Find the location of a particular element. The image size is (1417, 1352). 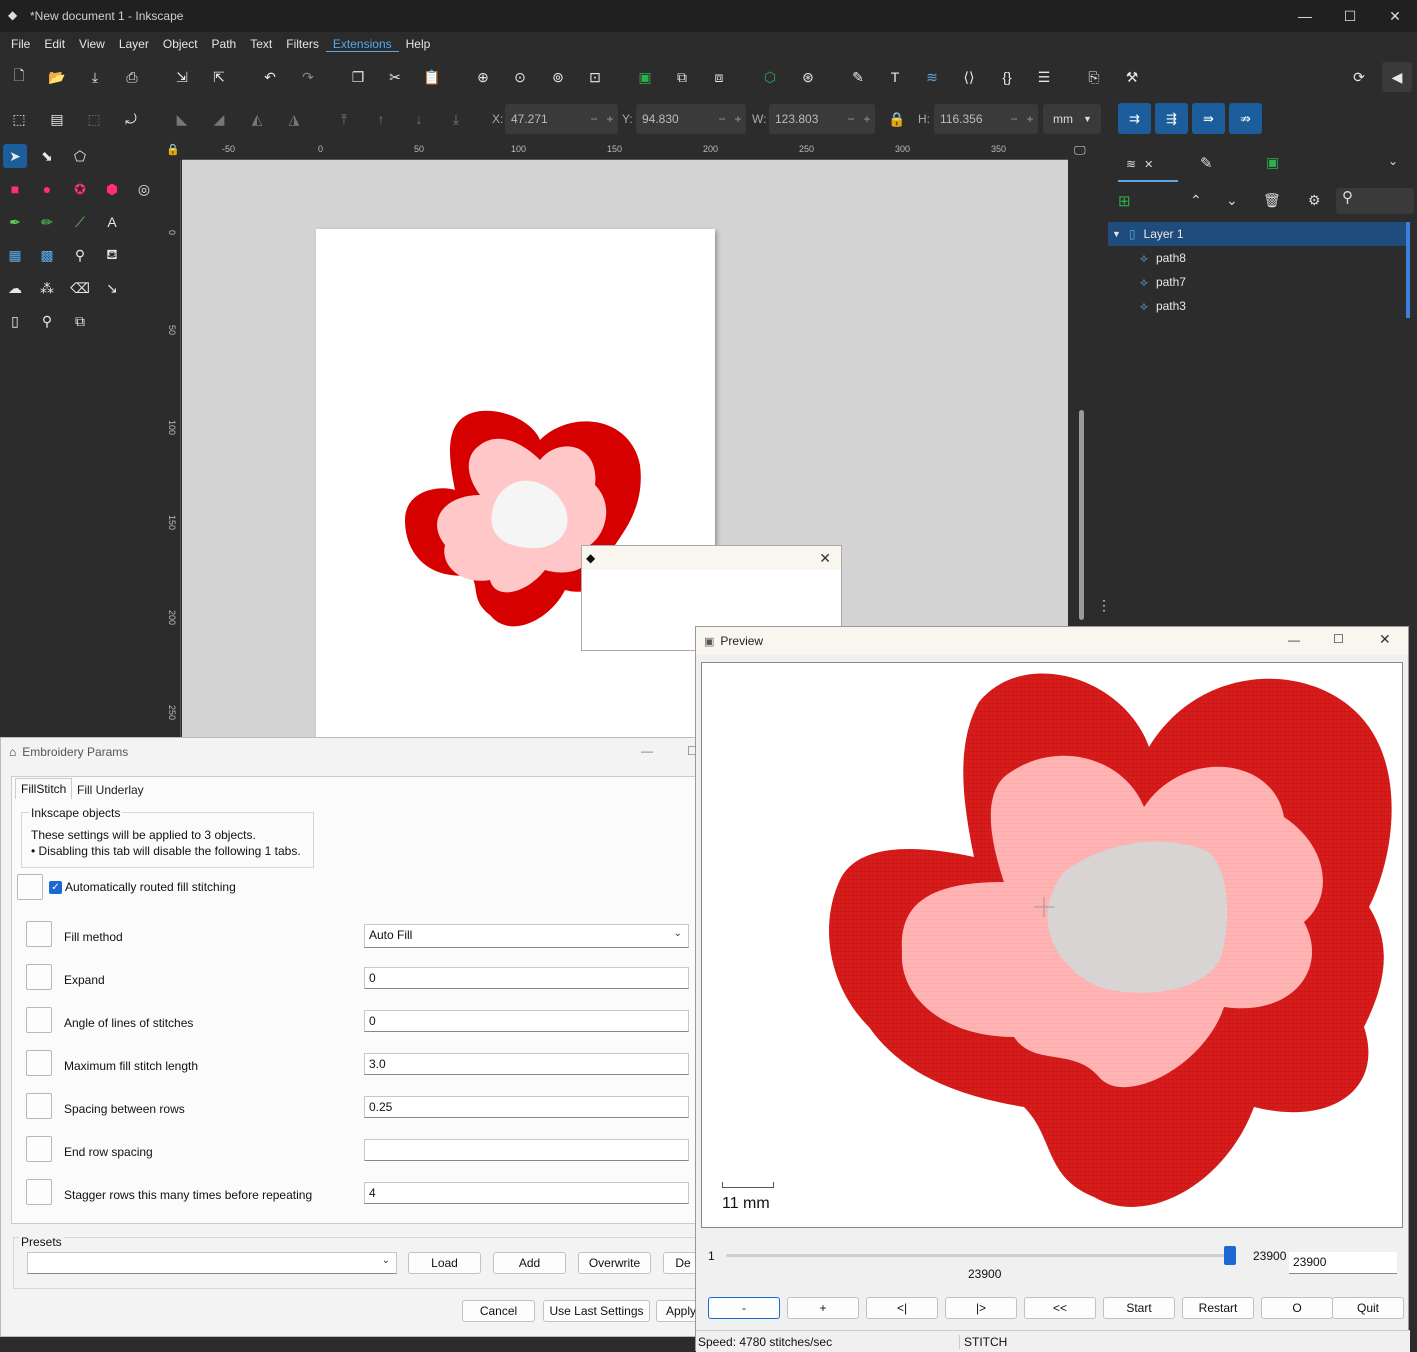

layer-row-path8: ⟡ path8 is located at coordinates (1258, 258).